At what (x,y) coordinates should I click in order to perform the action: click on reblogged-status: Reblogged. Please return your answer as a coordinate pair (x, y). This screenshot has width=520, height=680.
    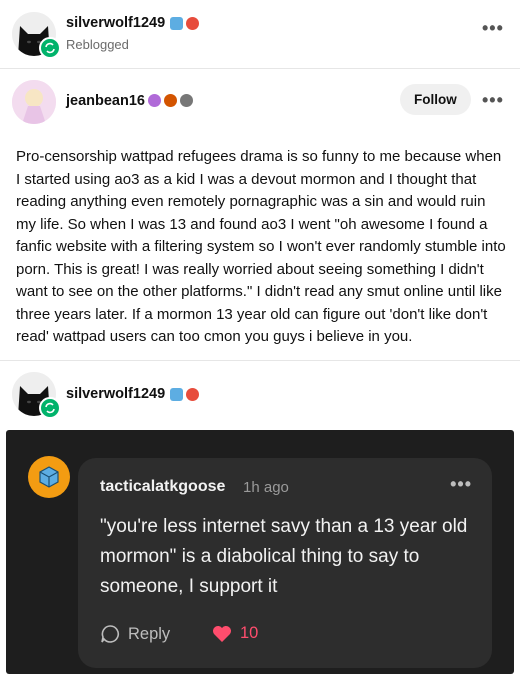
    Looking at the image, I should click on (97, 44).